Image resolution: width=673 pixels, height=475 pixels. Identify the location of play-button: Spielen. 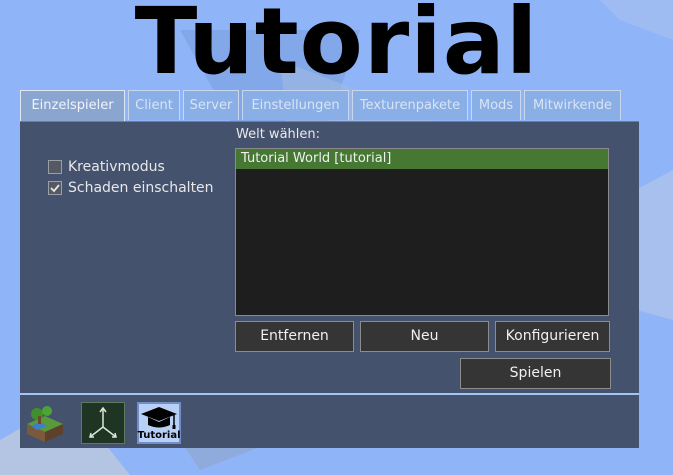
(535, 373).